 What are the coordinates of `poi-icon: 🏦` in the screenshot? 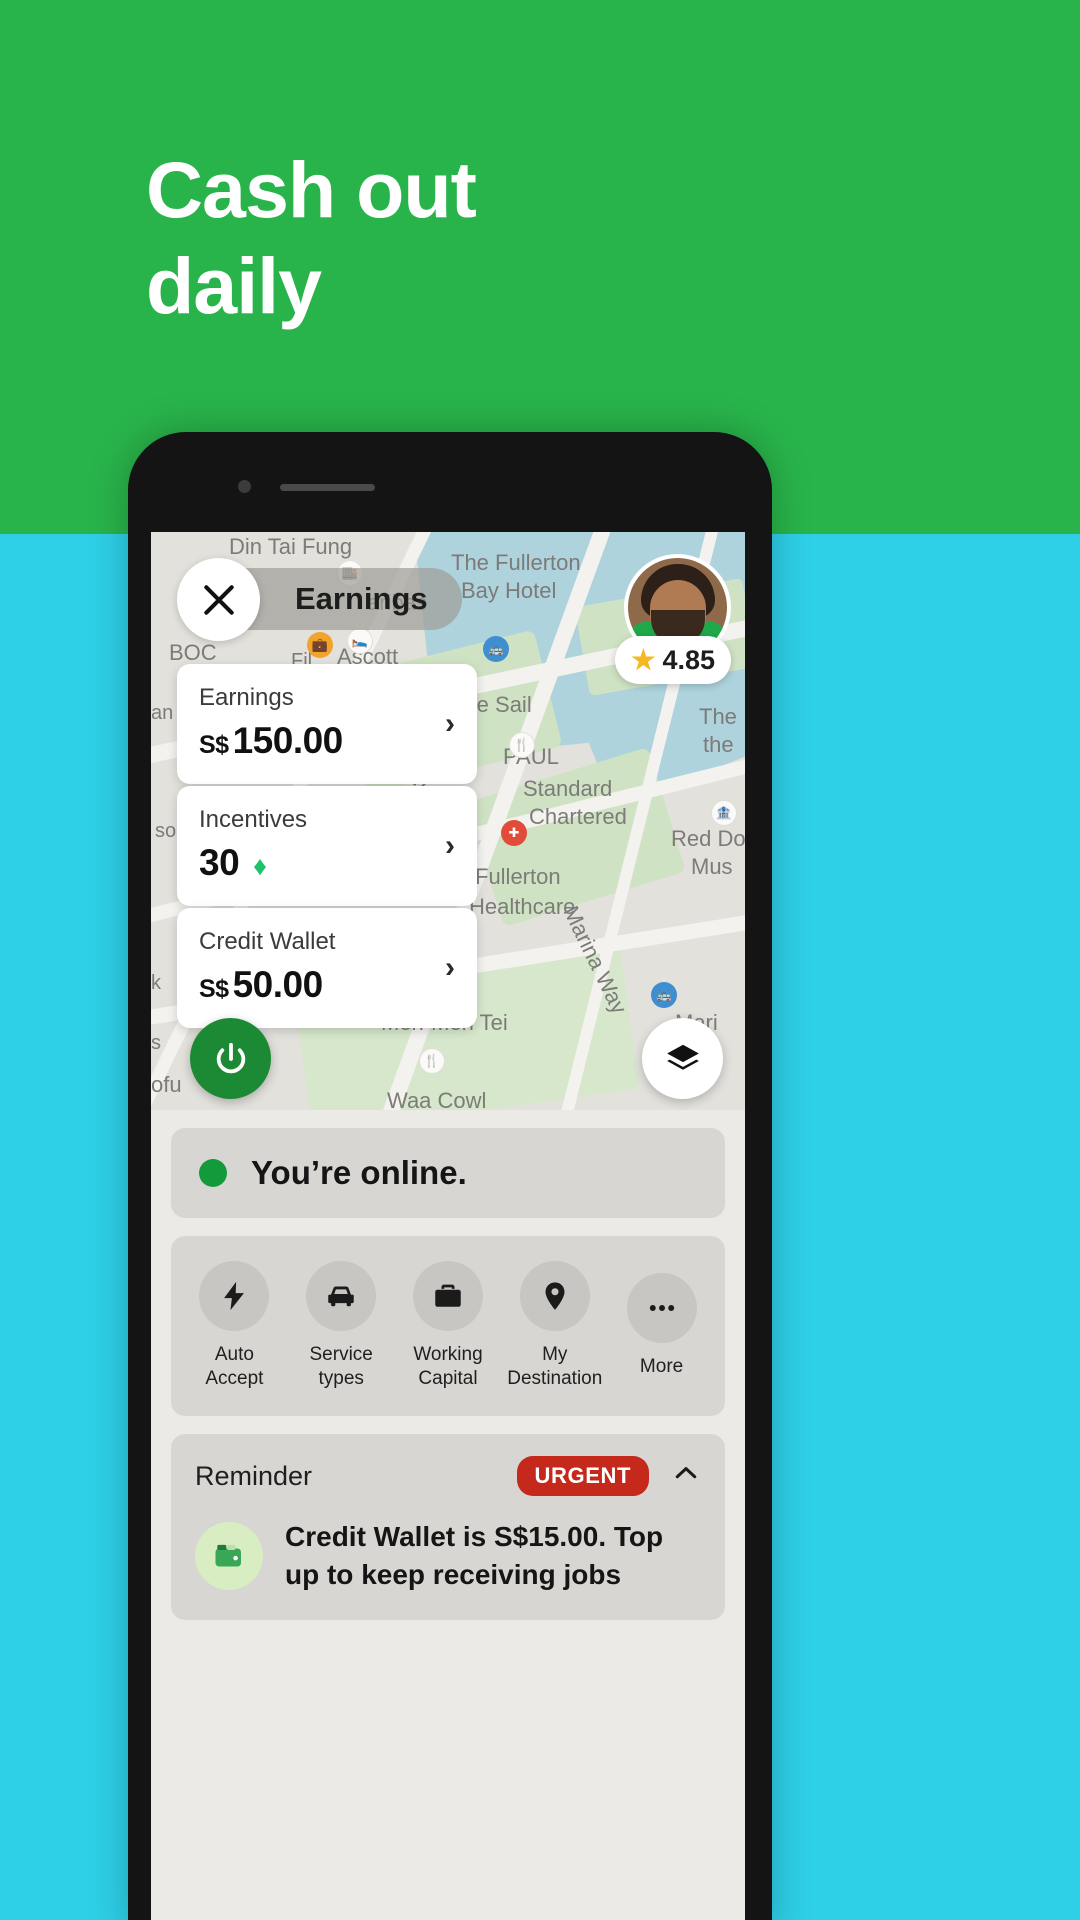 It's located at (724, 813).